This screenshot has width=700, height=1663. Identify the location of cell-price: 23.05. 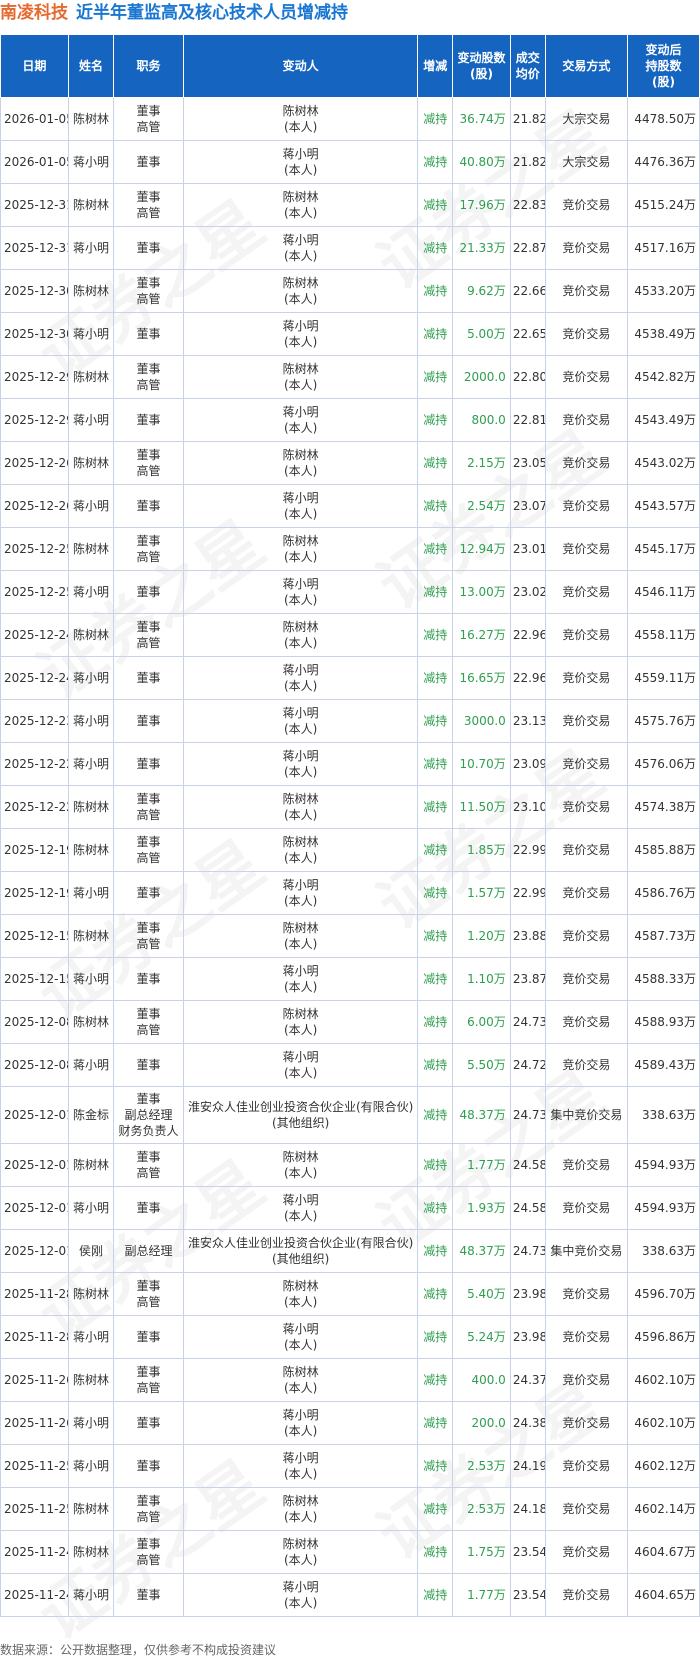
(527, 463).